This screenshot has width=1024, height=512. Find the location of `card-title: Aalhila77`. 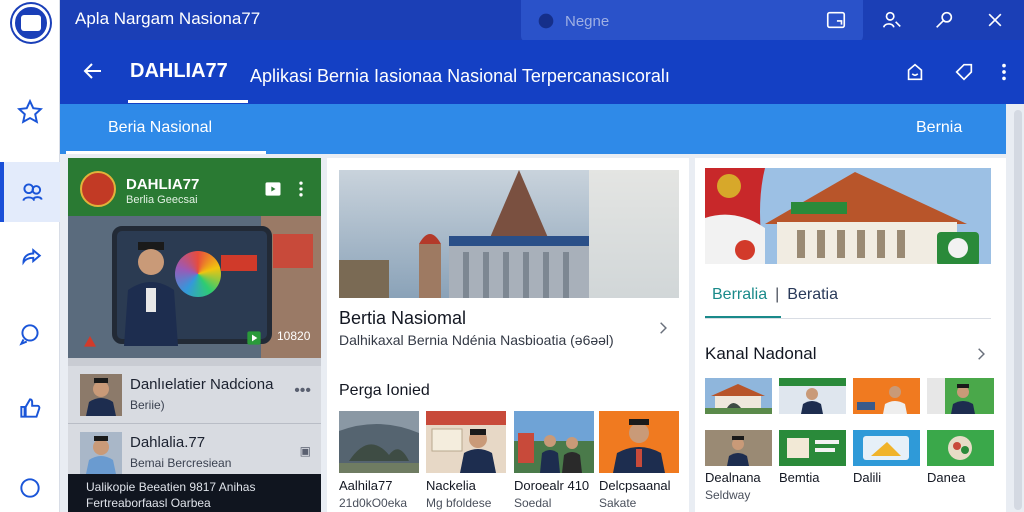

card-title: Aalhila77 is located at coordinates (366, 485).